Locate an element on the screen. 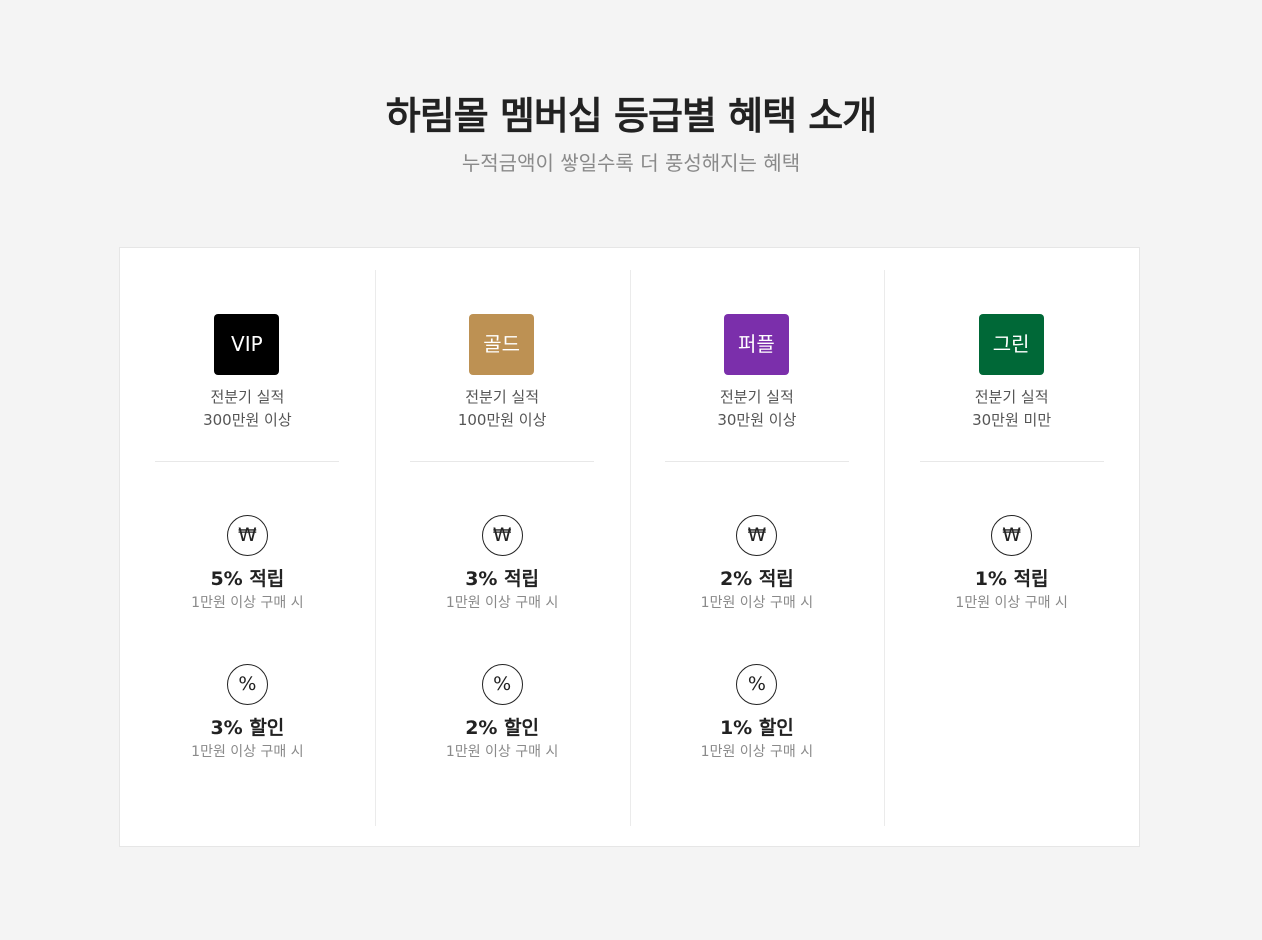  tier-condition: 전분기 실적 30만원 이상 is located at coordinates (757, 409).